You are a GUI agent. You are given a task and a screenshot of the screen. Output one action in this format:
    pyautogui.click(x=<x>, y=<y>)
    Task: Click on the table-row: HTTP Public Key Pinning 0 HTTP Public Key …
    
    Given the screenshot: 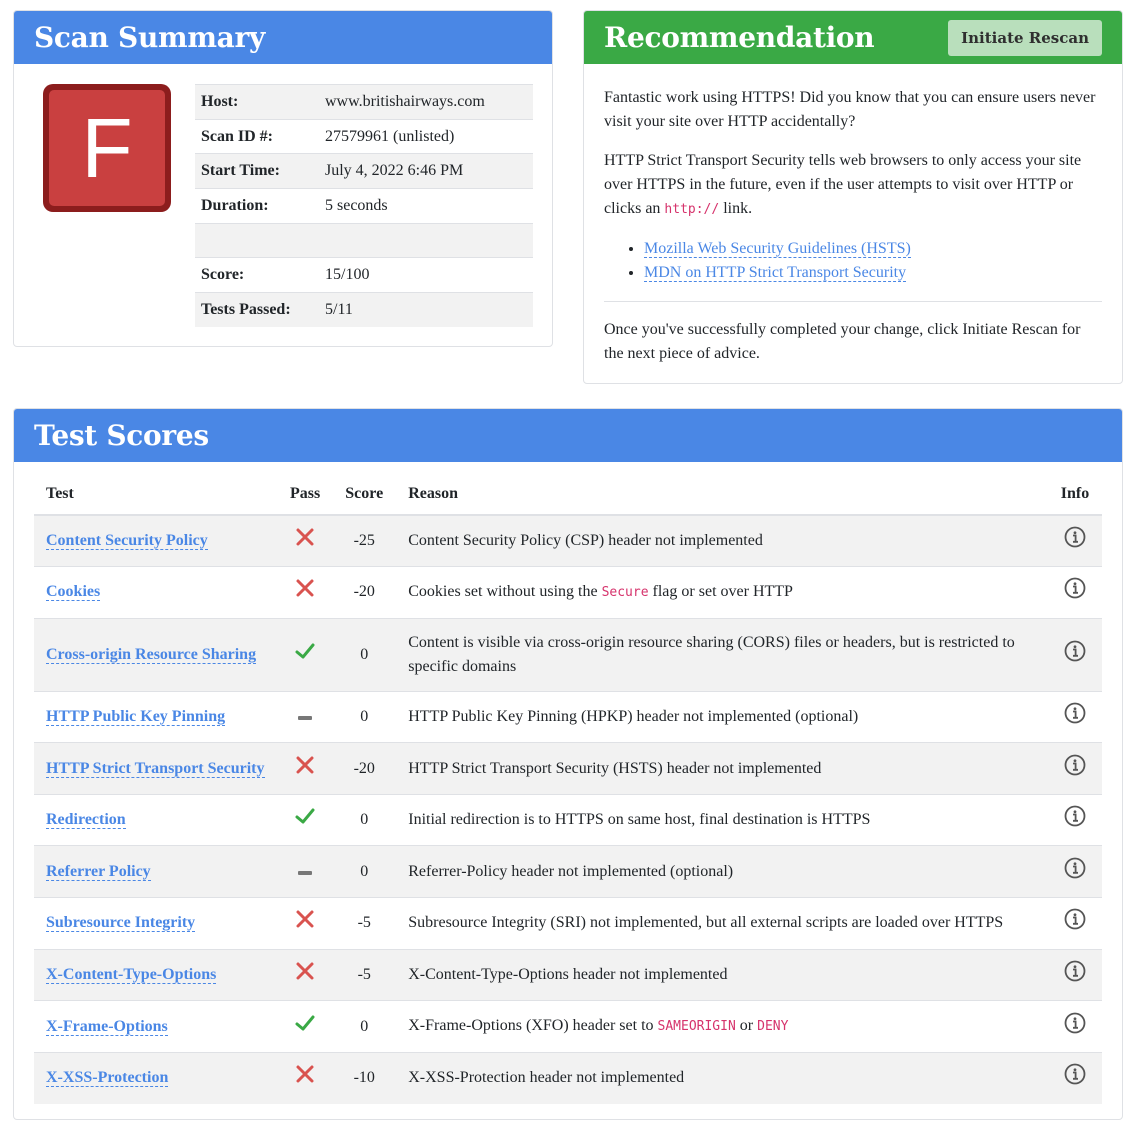 What is the action you would take?
    pyautogui.click(x=568, y=716)
    